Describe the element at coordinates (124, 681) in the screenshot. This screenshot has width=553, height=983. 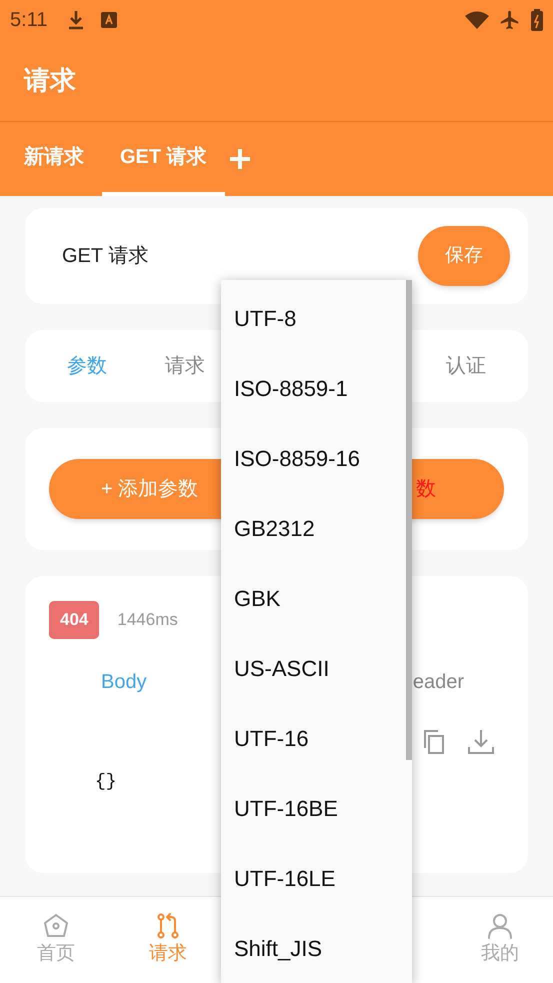
I see `response-tab: Body` at that location.